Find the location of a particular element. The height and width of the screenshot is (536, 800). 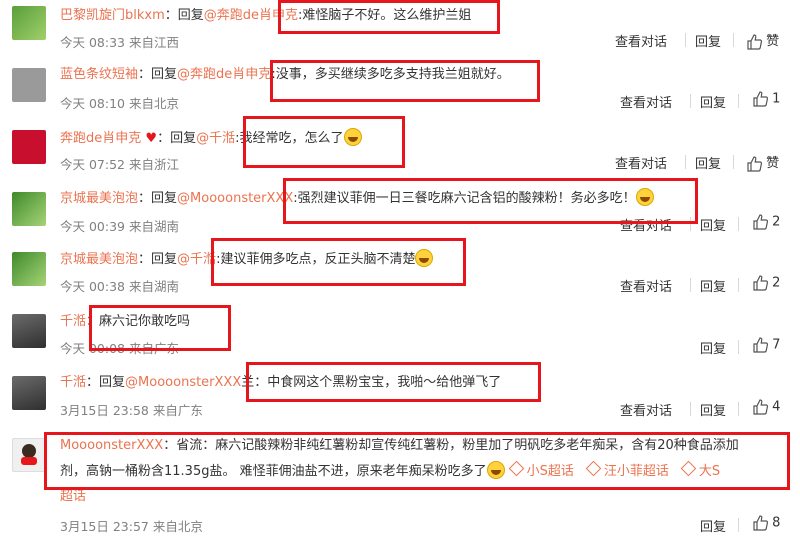

comment-meta: 今天 00:38 来自湖南 is located at coordinates (119, 286).